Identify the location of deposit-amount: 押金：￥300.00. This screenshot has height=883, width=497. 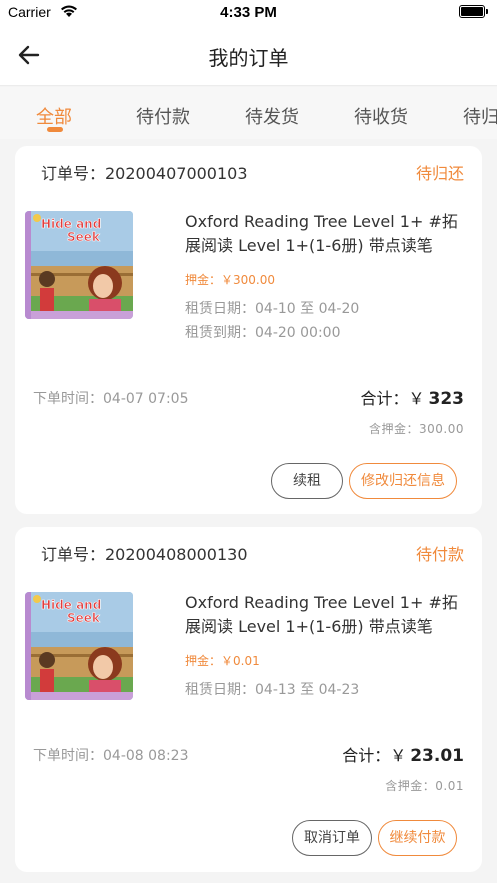
(230, 280).